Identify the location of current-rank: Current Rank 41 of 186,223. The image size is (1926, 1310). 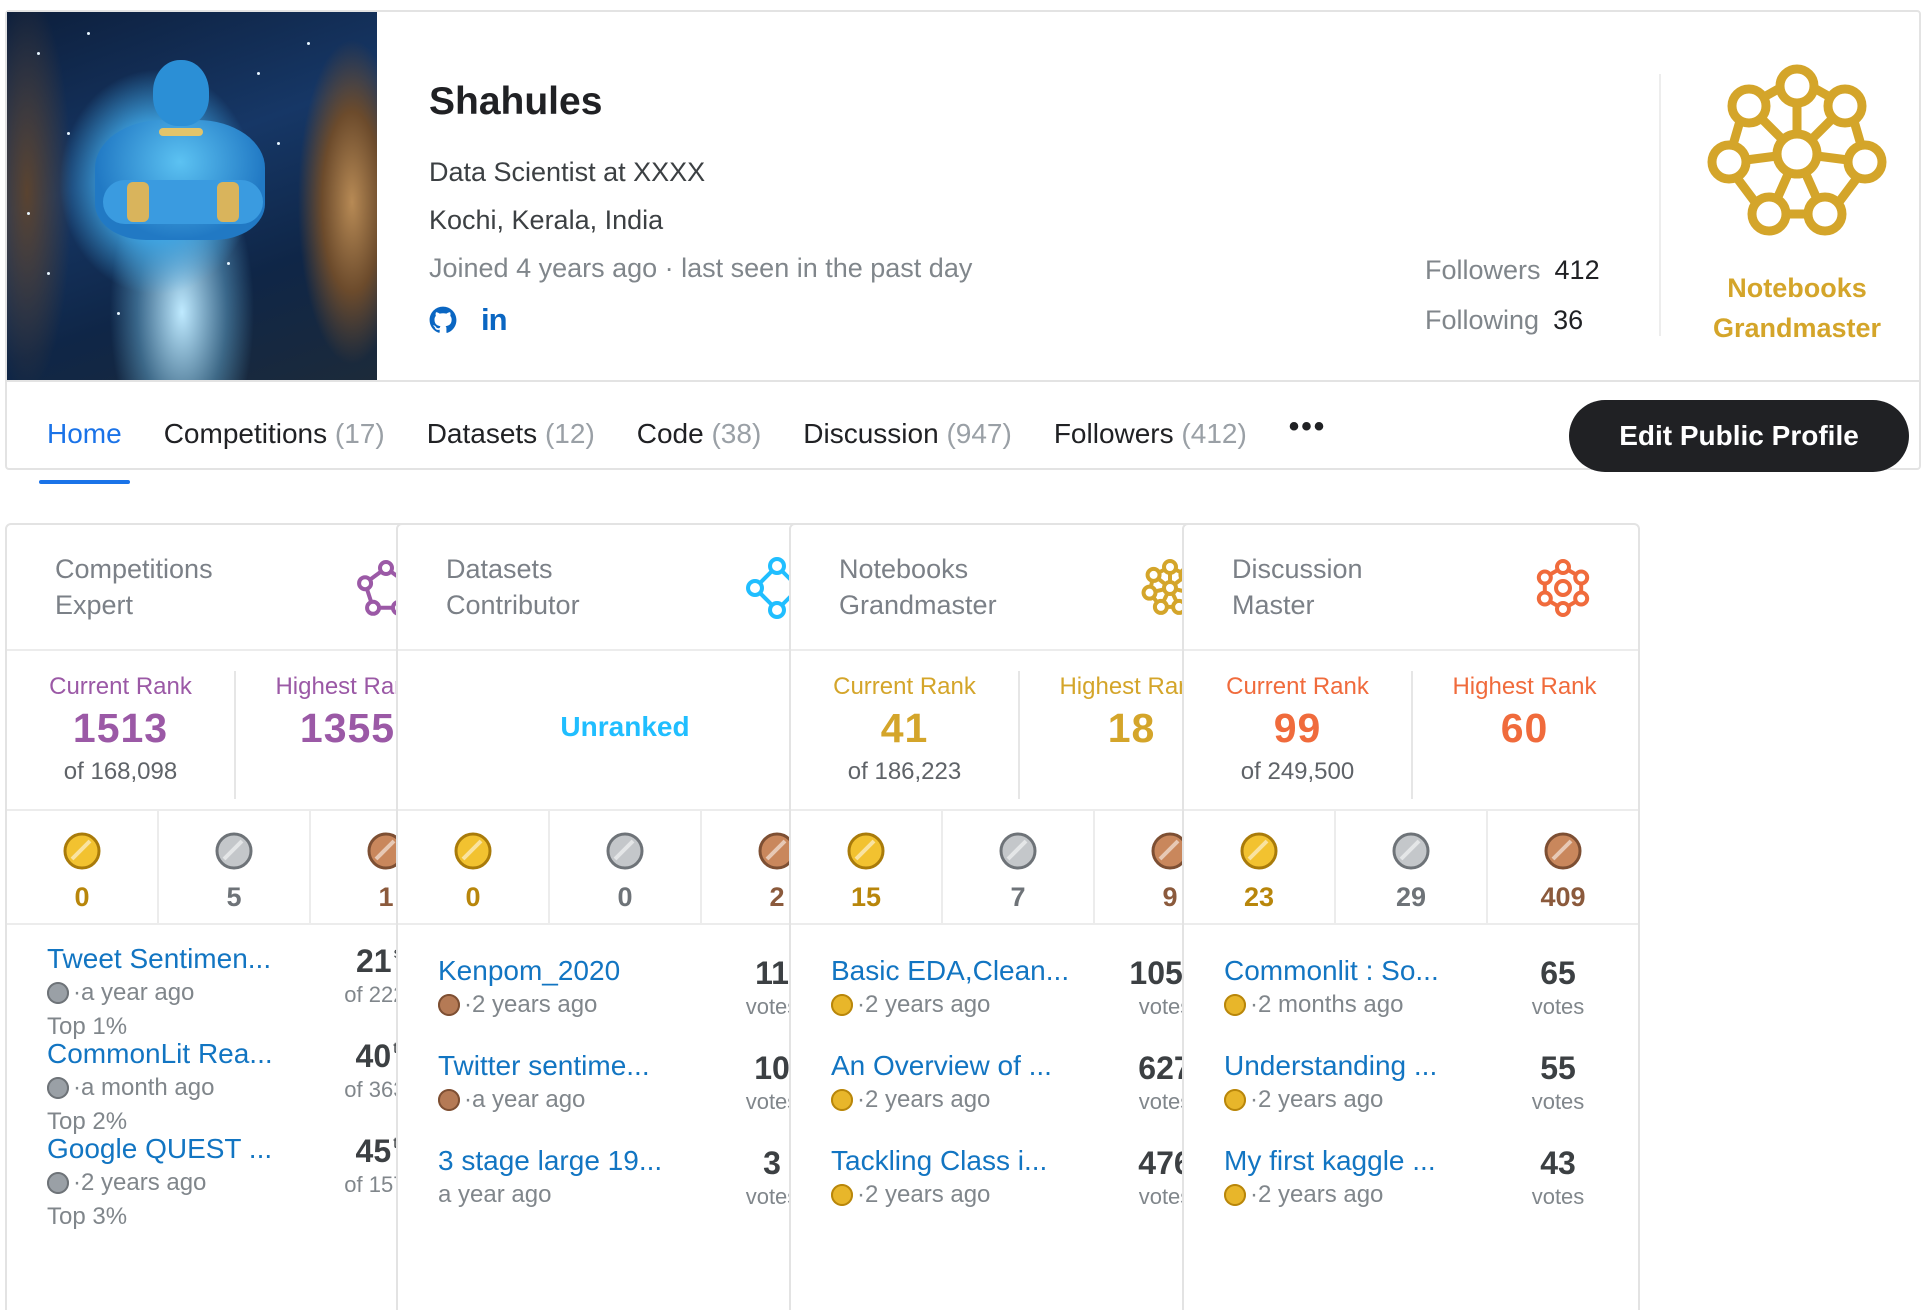
(904, 731).